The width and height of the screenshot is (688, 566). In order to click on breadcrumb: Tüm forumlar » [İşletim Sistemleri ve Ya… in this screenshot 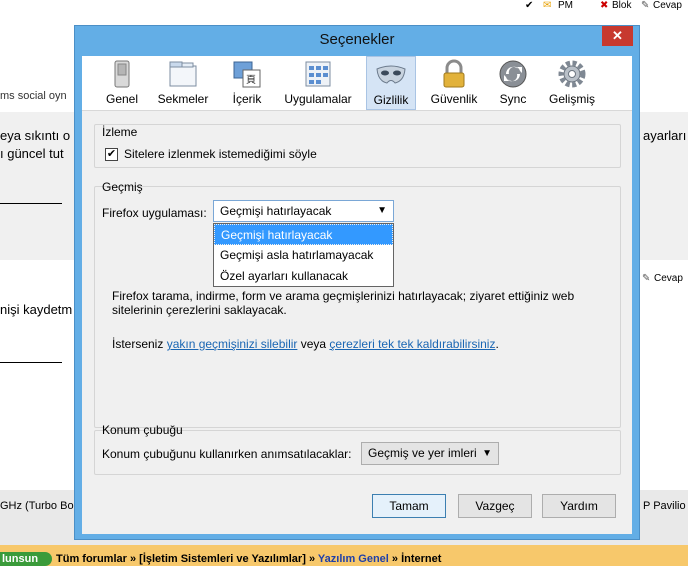, I will do `click(249, 559)`.